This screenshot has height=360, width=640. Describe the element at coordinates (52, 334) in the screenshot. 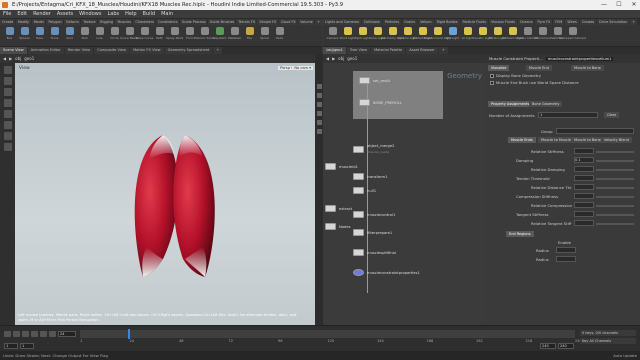

I see `step-forward-icon` at that location.